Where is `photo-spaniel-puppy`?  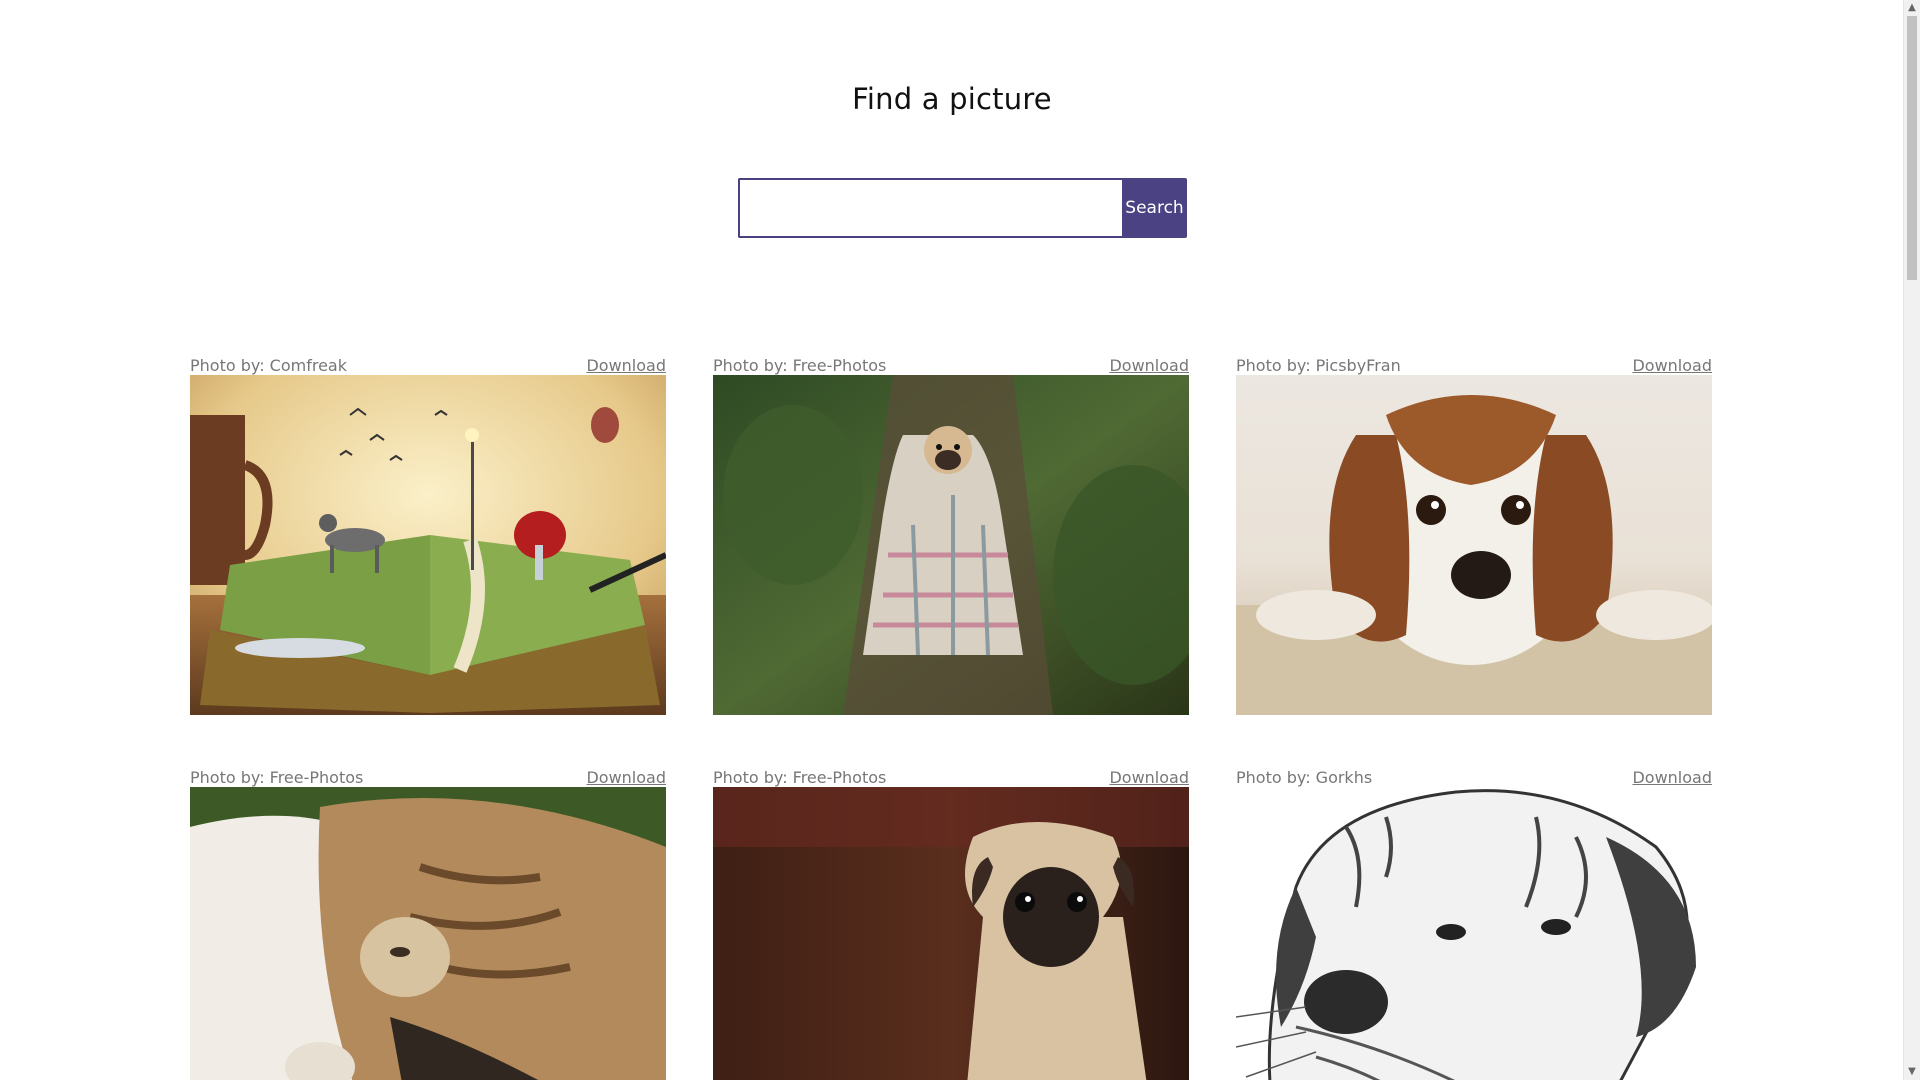 photo-spaniel-puppy is located at coordinates (1474, 545).